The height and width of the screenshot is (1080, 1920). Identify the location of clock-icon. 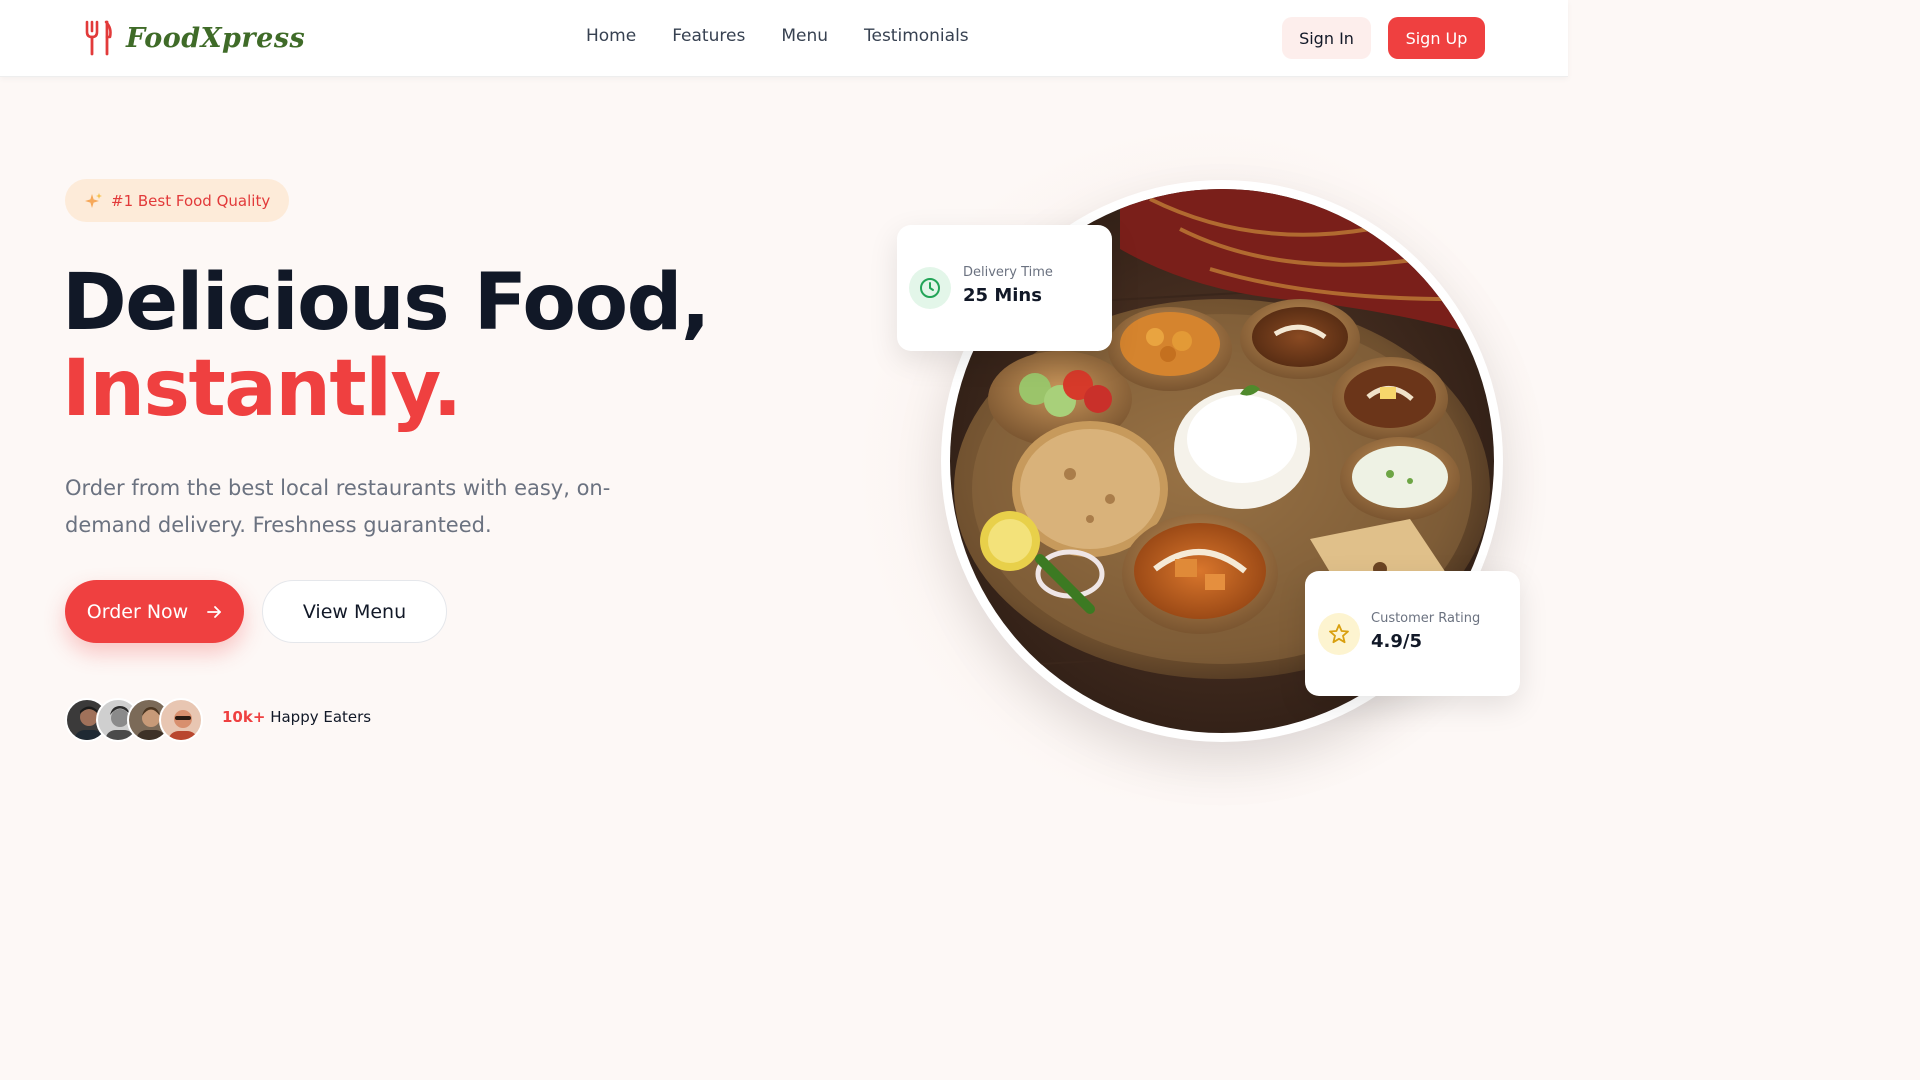
(930, 288).